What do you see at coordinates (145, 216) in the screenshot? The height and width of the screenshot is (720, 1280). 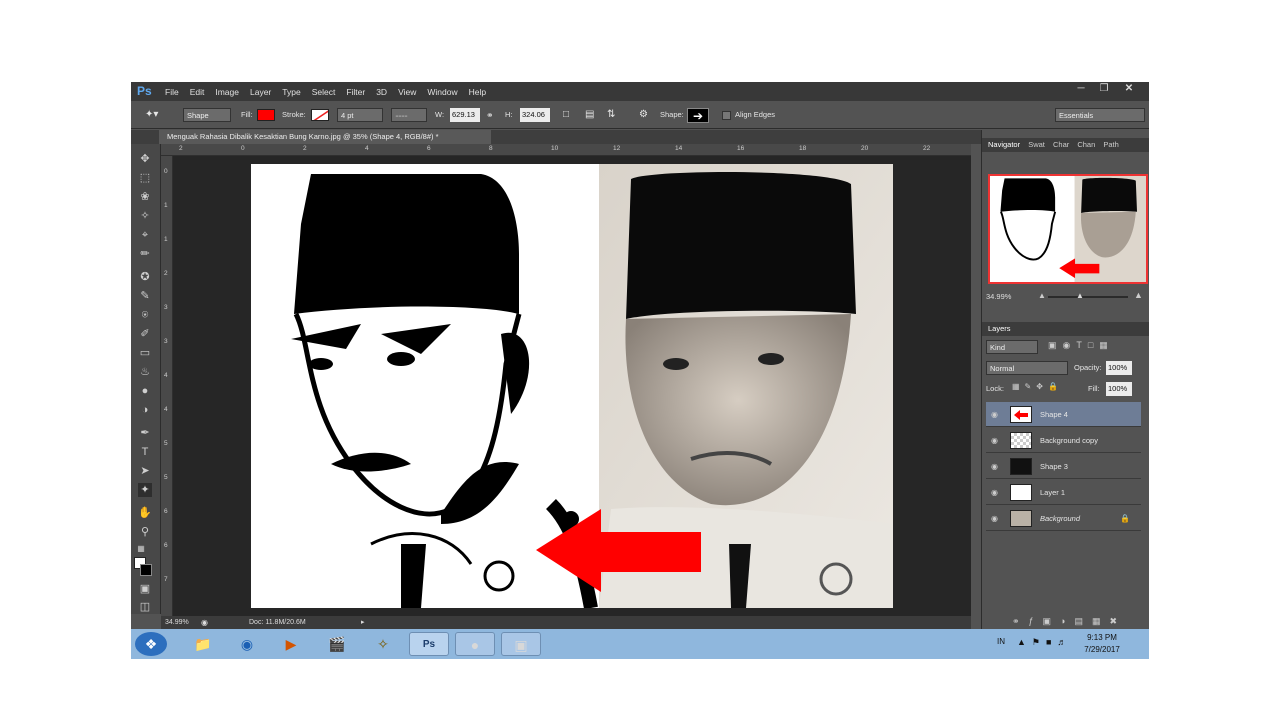 I see `magic-wand-tool-icon: ✧` at bounding box center [145, 216].